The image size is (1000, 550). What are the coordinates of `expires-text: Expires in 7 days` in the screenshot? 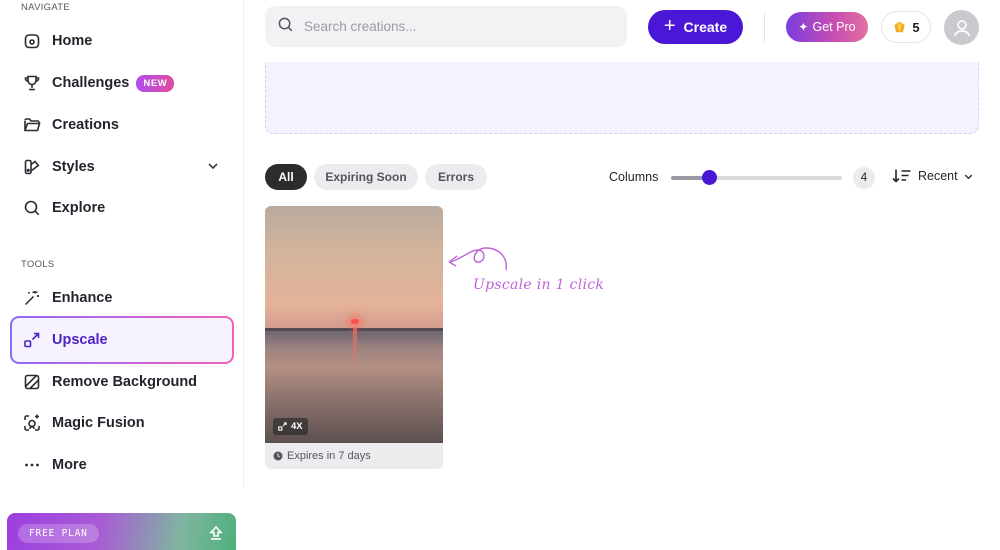 It's located at (329, 456).